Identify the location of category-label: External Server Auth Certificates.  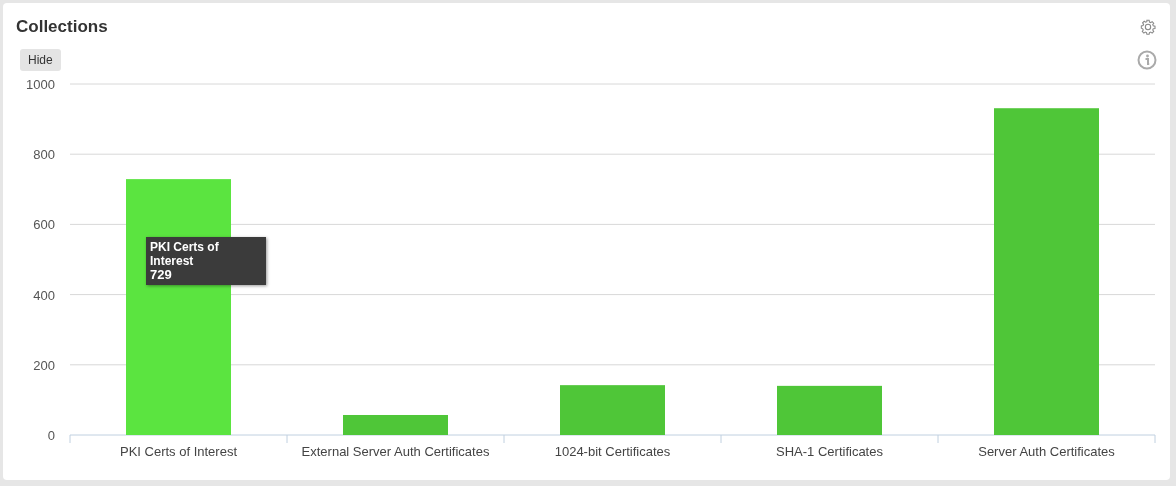
(395, 451).